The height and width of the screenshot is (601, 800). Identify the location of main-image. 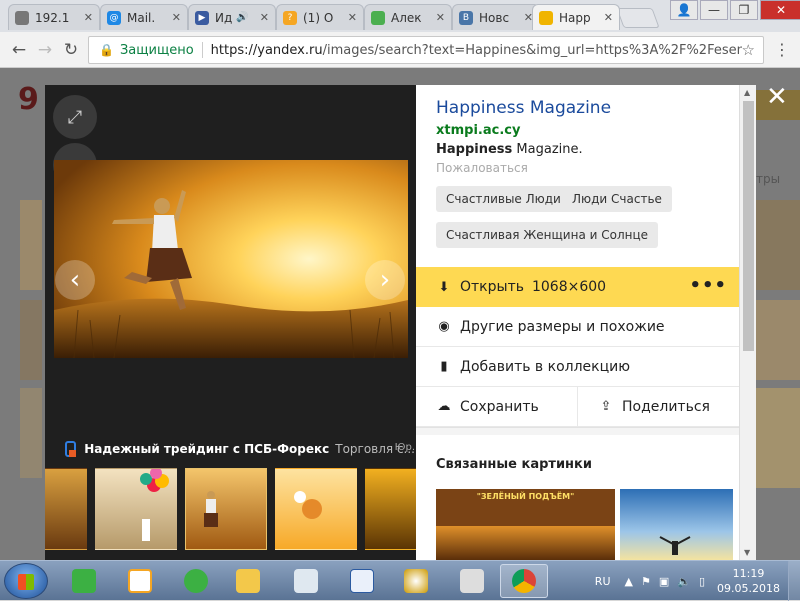
(231, 259).